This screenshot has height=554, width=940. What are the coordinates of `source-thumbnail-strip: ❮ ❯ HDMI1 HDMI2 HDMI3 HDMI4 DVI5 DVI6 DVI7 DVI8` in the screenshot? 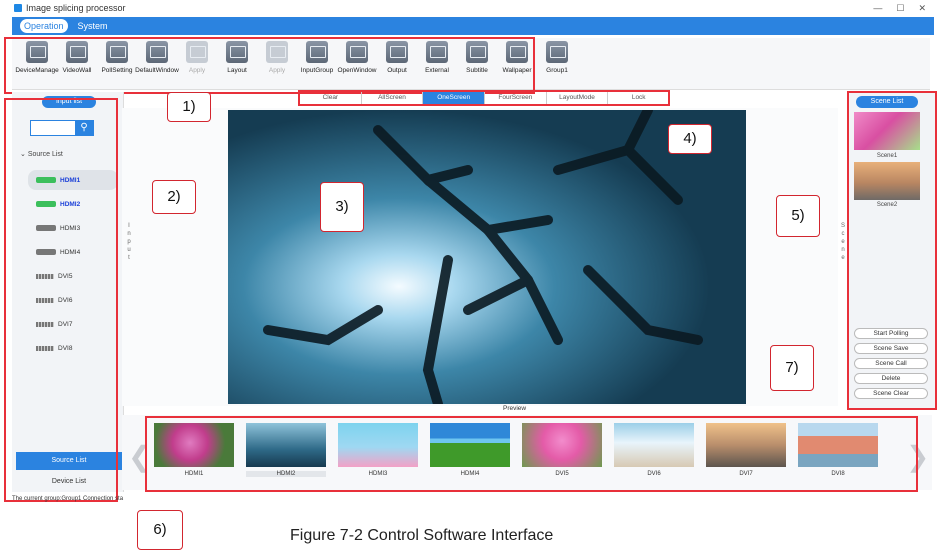 It's located at (527, 452).